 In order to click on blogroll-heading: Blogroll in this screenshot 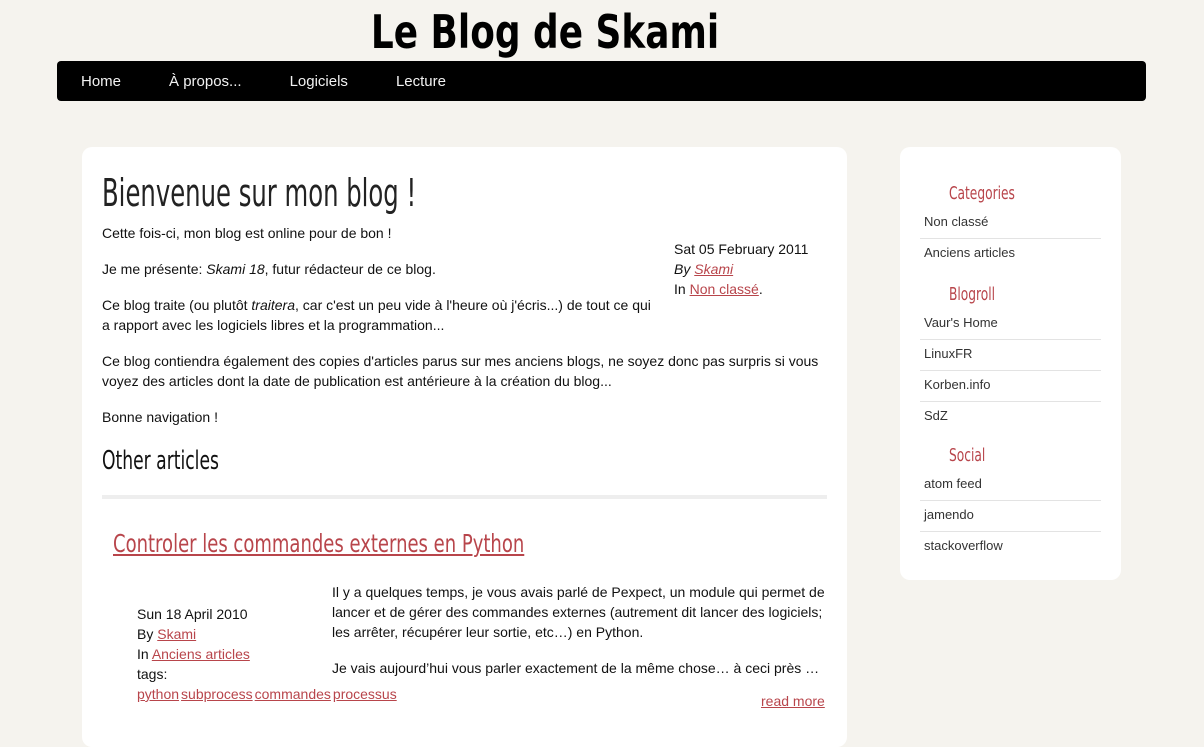, I will do `click(972, 294)`.